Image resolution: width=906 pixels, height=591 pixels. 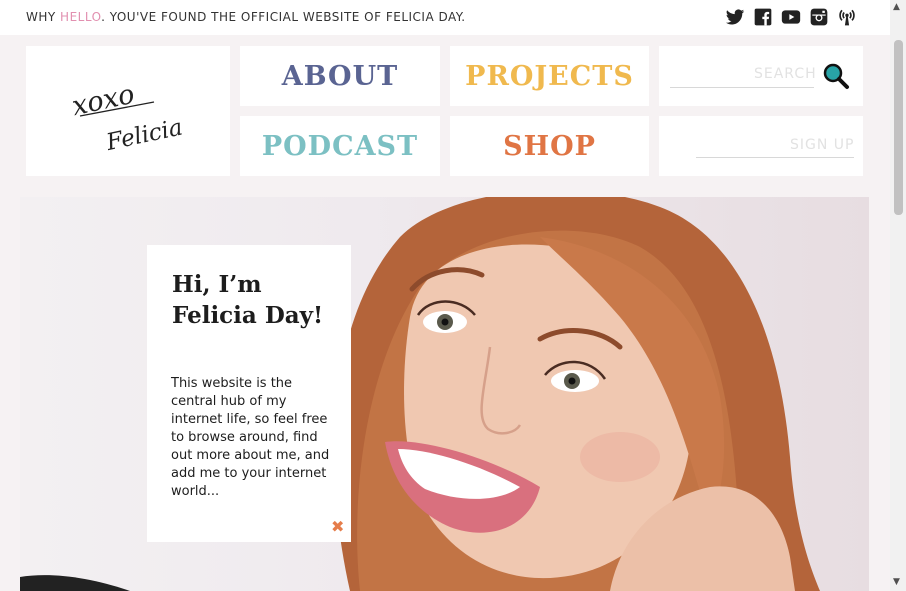 What do you see at coordinates (896, 582) in the screenshot?
I see `scroll-down-arrow: ▼` at bounding box center [896, 582].